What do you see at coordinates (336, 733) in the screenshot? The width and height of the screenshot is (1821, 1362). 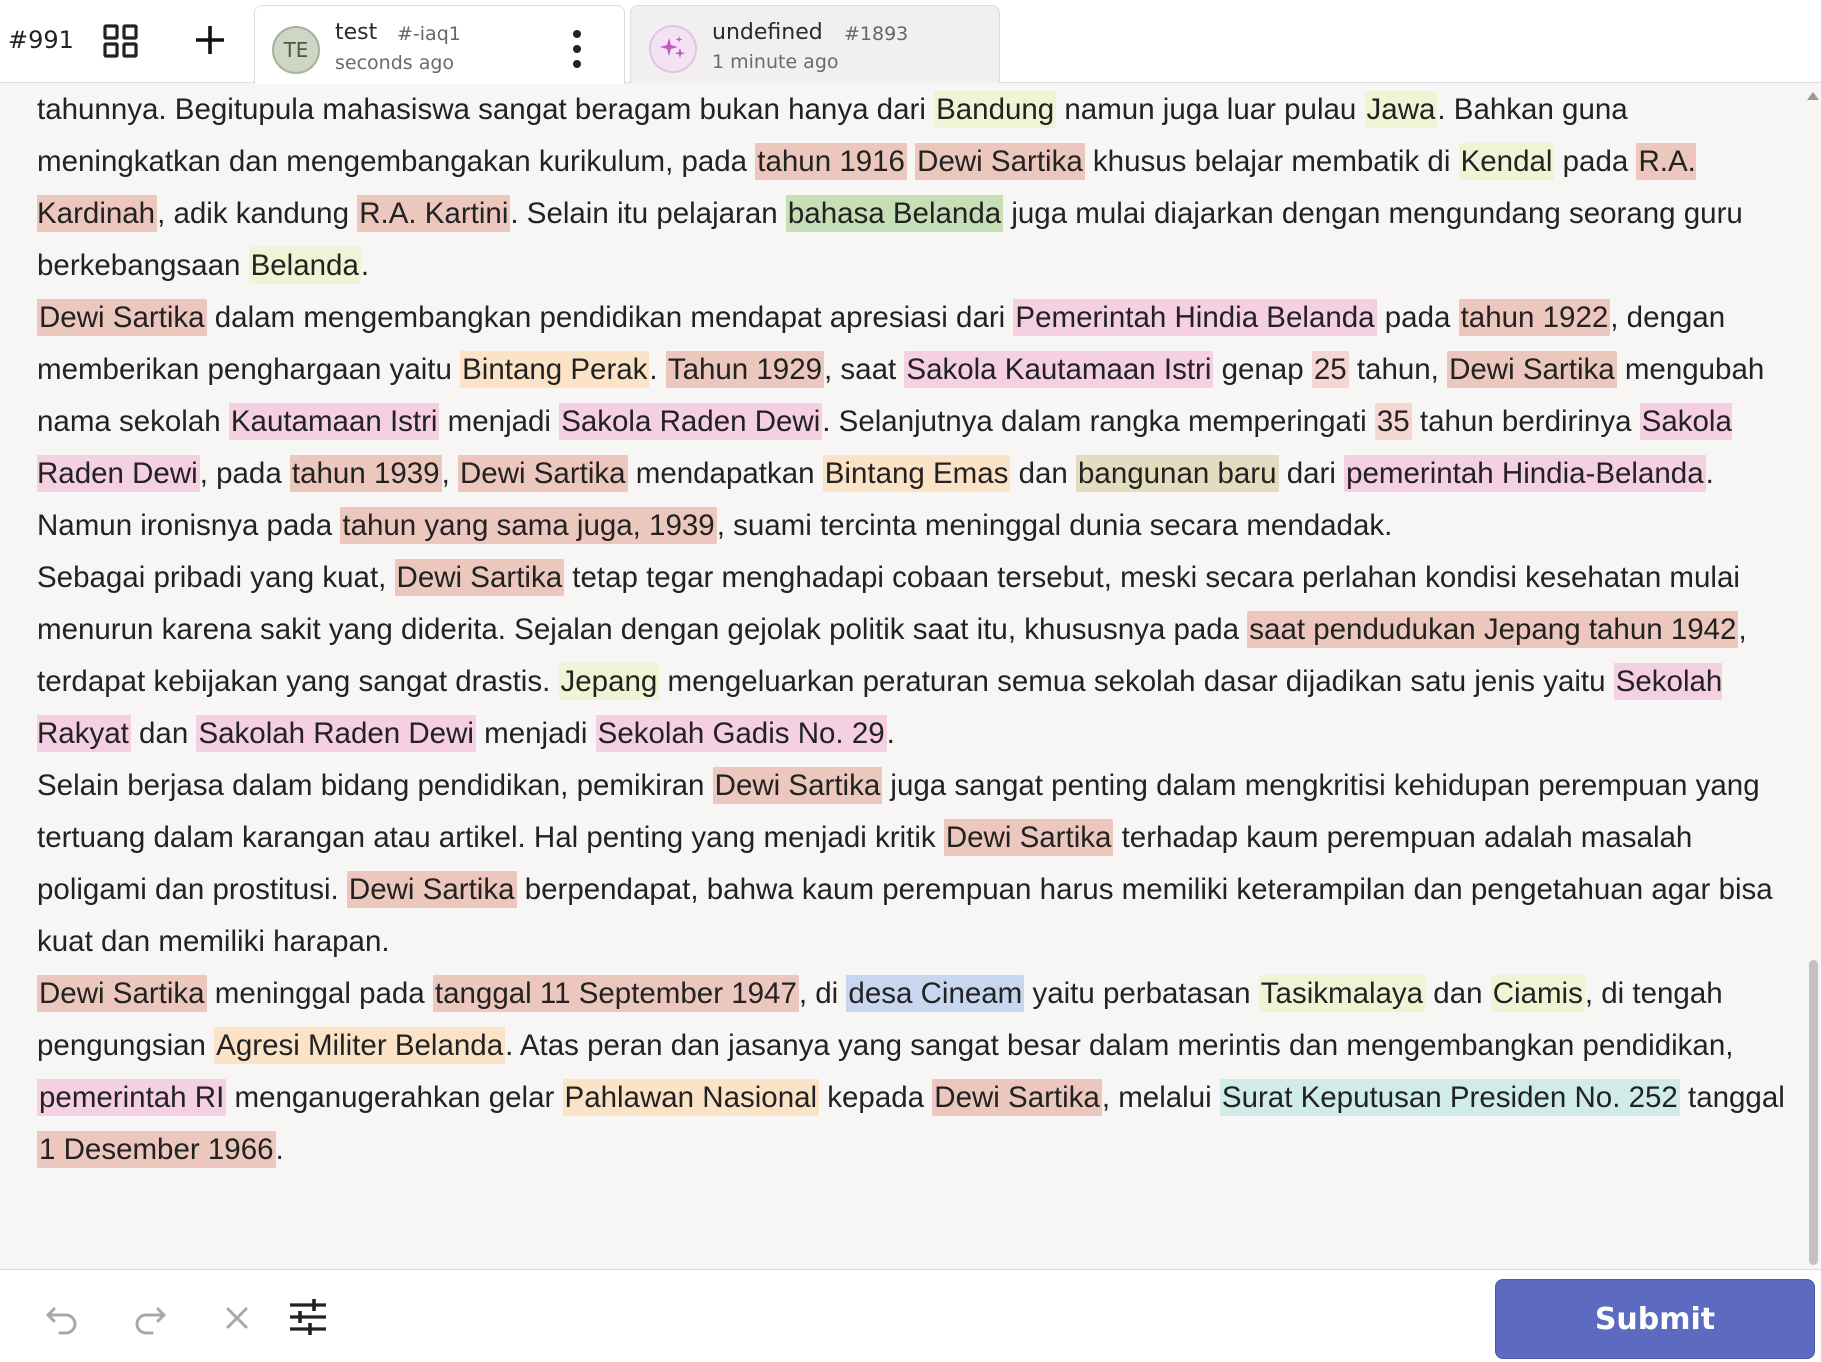 I see `entity-highlight-org: Sakolah Raden Dewi` at bounding box center [336, 733].